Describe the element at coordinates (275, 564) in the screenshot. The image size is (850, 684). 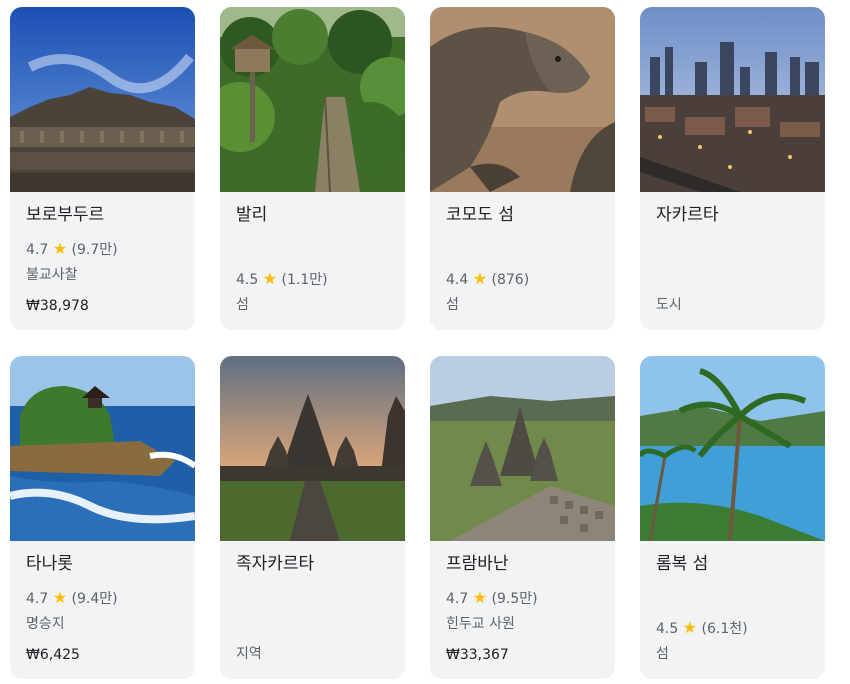
I see `card-title: 족자카르타` at that location.